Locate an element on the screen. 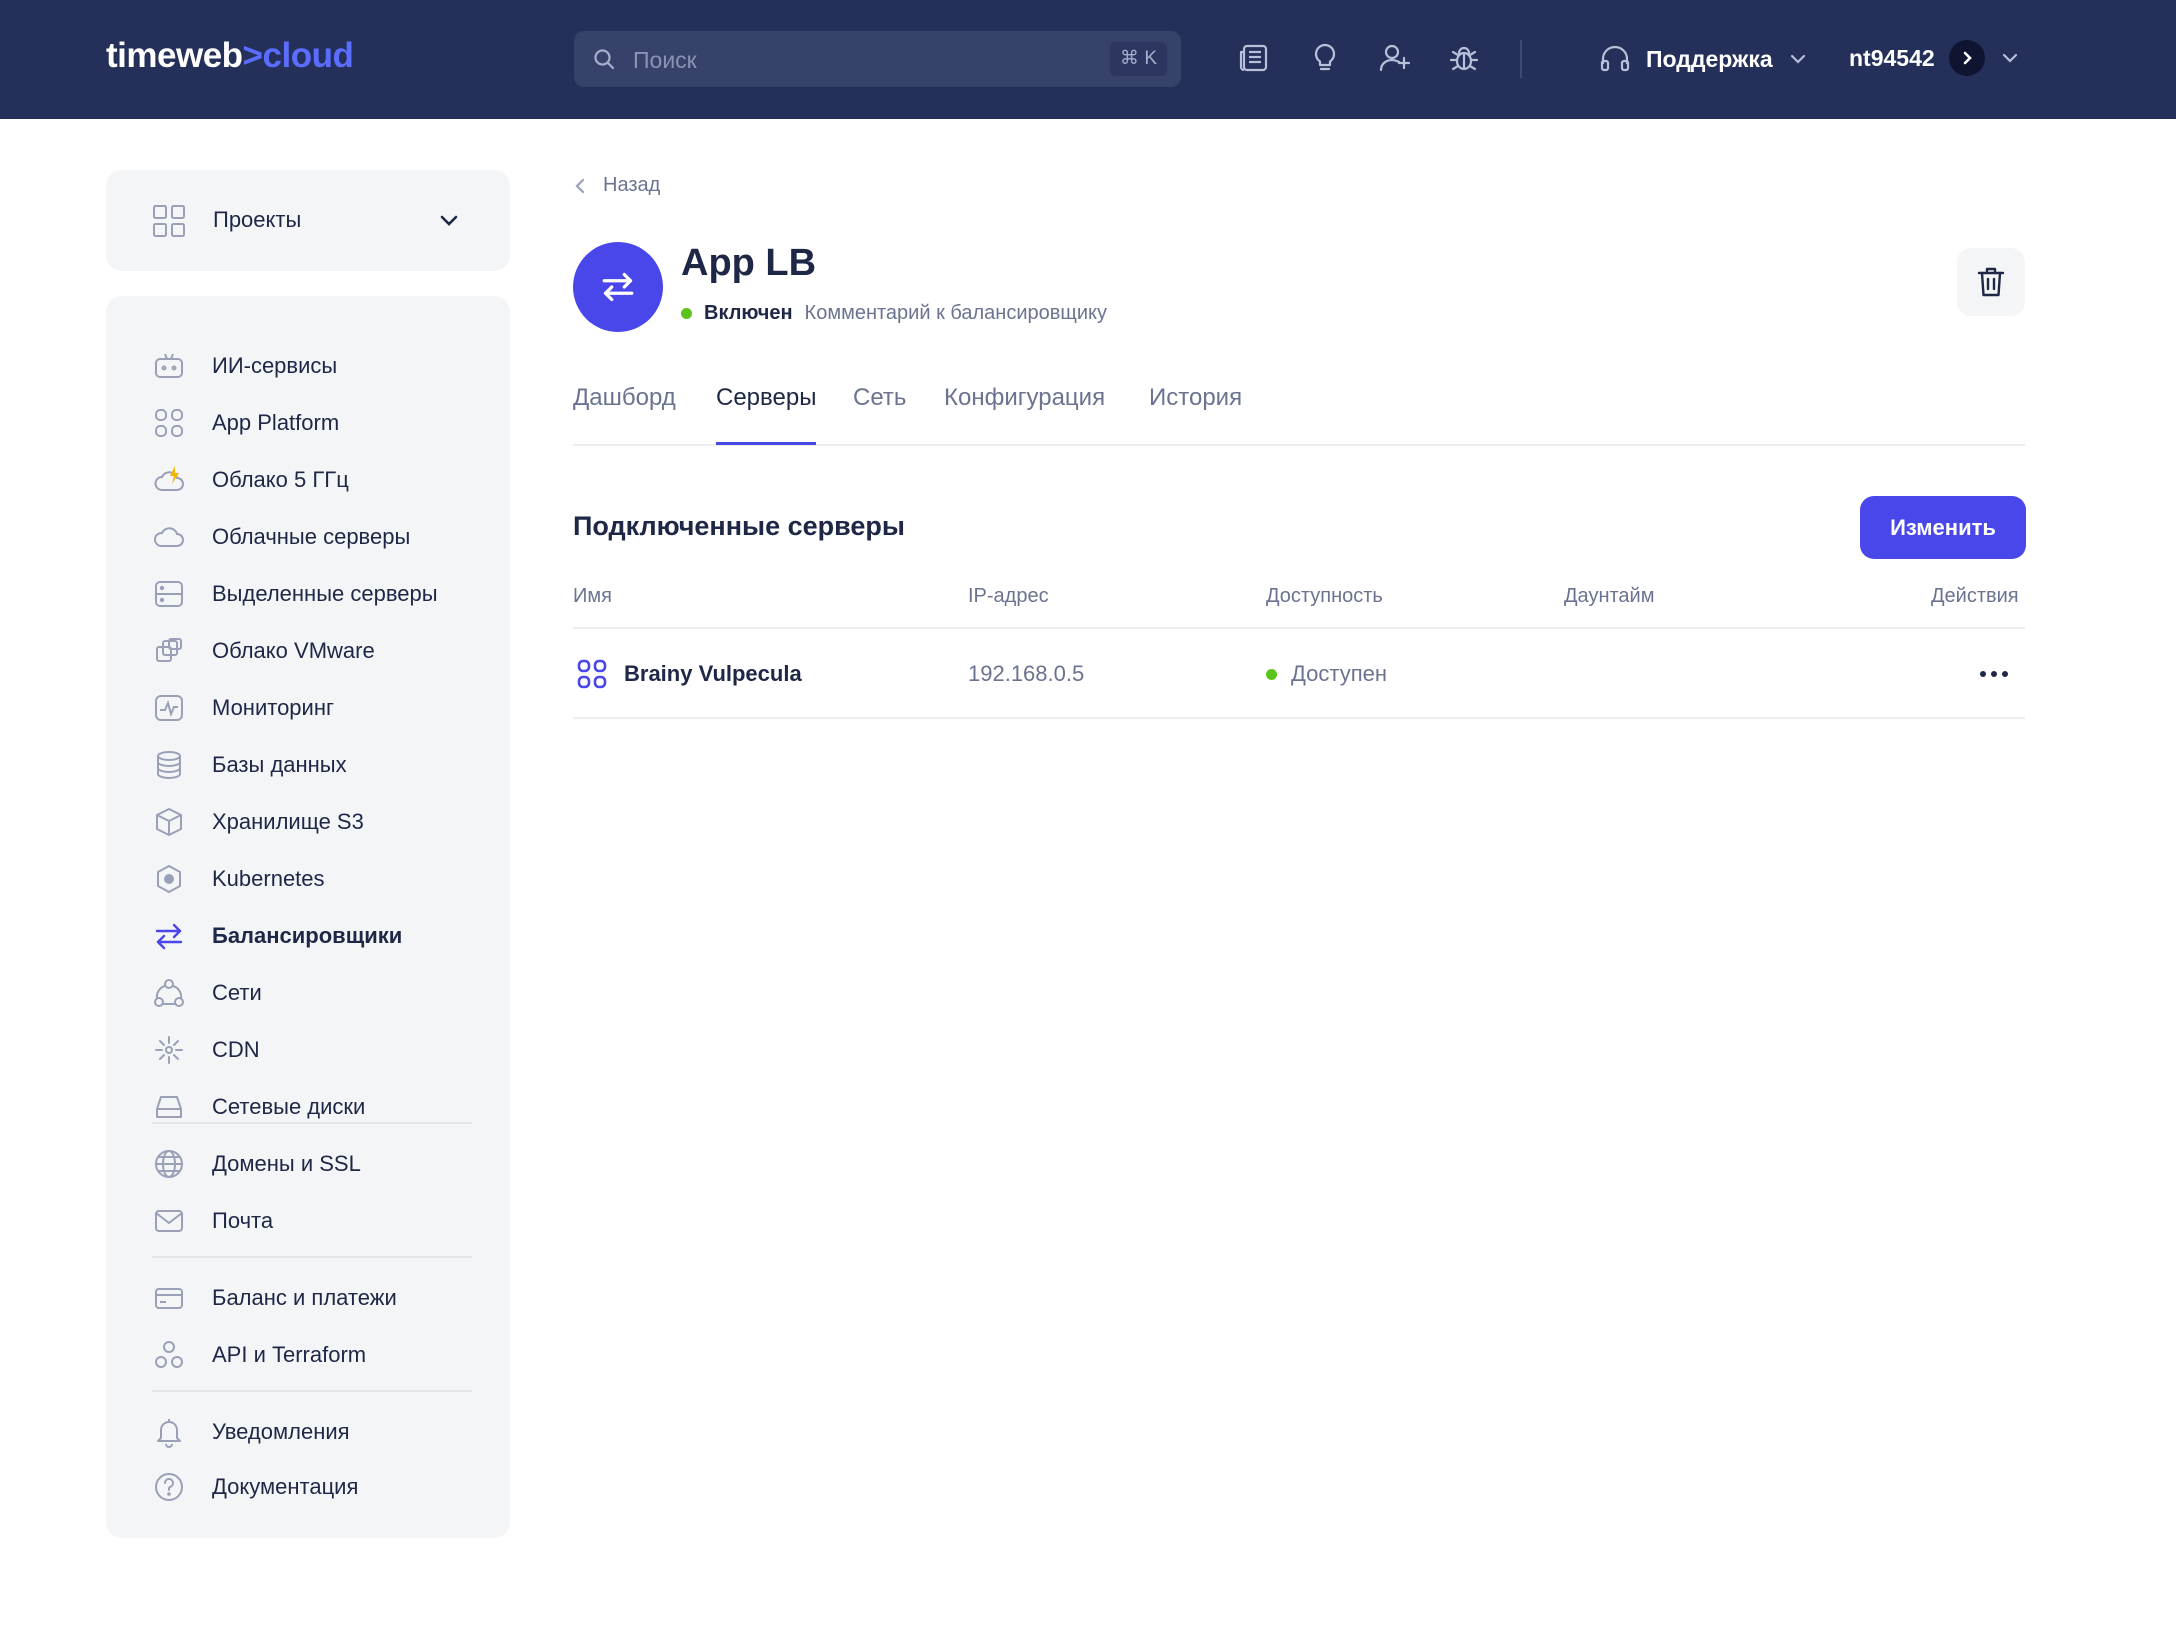  bell-icon is located at coordinates (169, 1432).